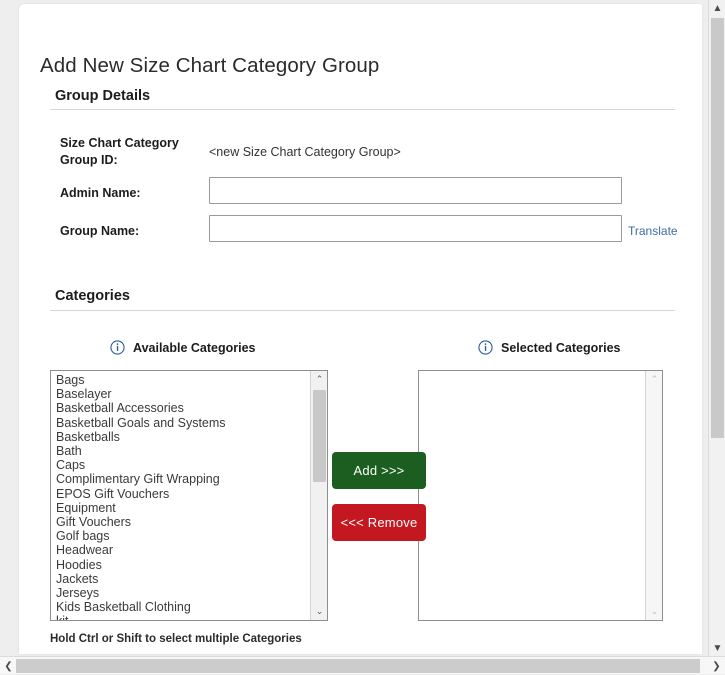  I want to click on remove-categories-button: <<< Remove, so click(379, 522).